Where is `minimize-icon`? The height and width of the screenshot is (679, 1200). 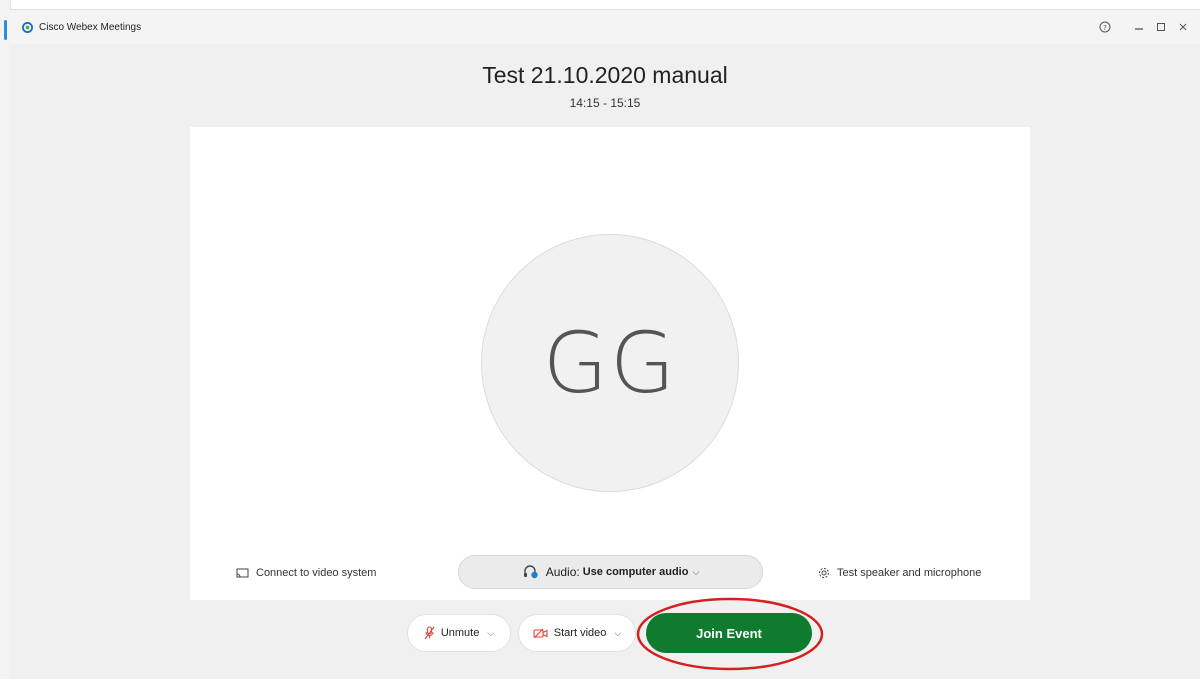
minimize-icon is located at coordinates (1139, 27).